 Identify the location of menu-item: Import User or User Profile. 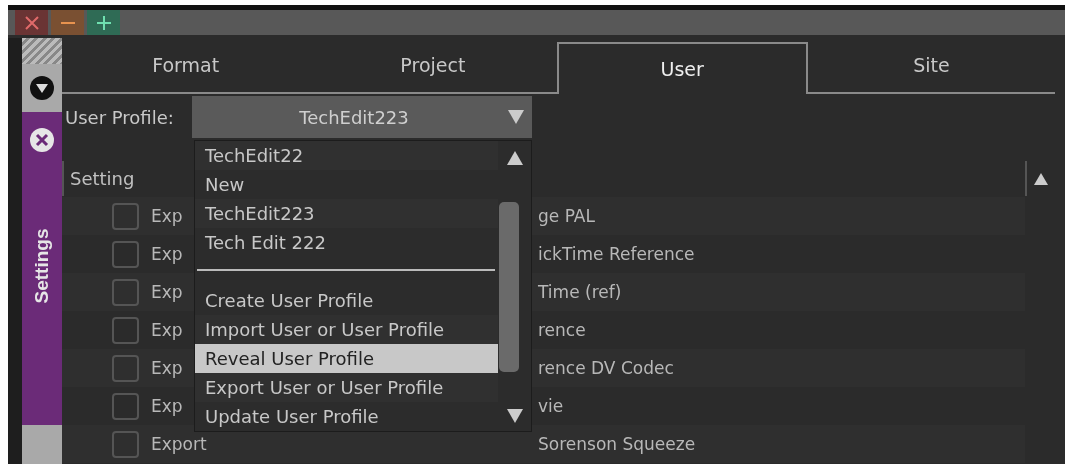
(346, 329).